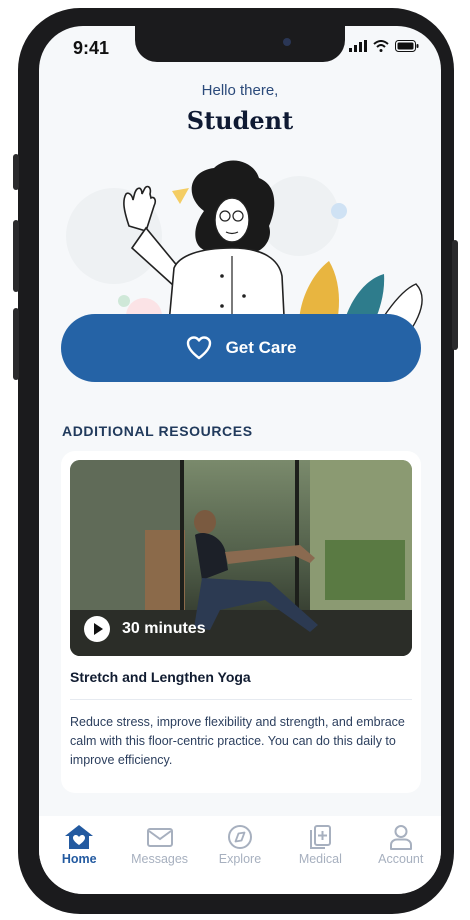  I want to click on bottom-tab-bar: Home Messages Explore Medical Account, so click(240, 855).